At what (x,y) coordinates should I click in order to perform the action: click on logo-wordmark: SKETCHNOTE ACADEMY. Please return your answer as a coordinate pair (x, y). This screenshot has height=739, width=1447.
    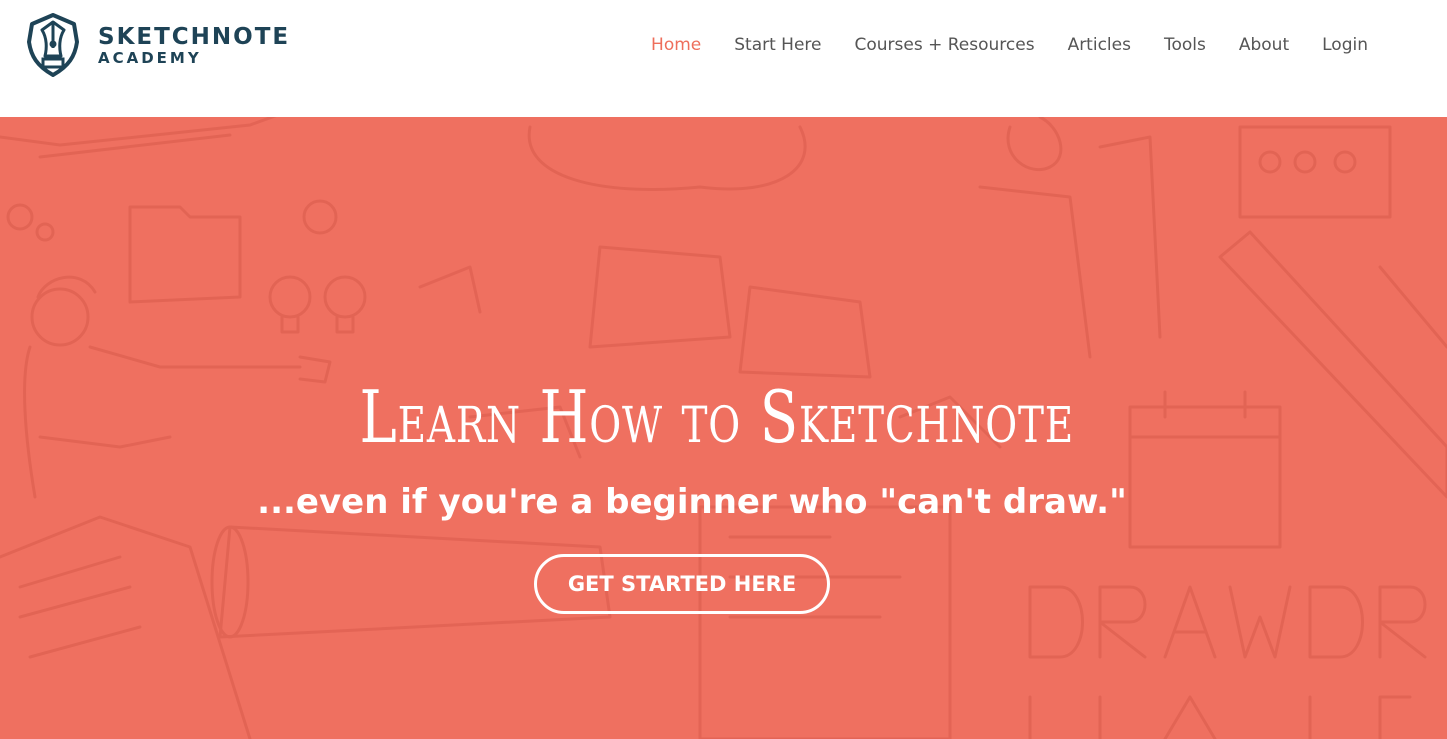
    Looking at the image, I should click on (194, 46).